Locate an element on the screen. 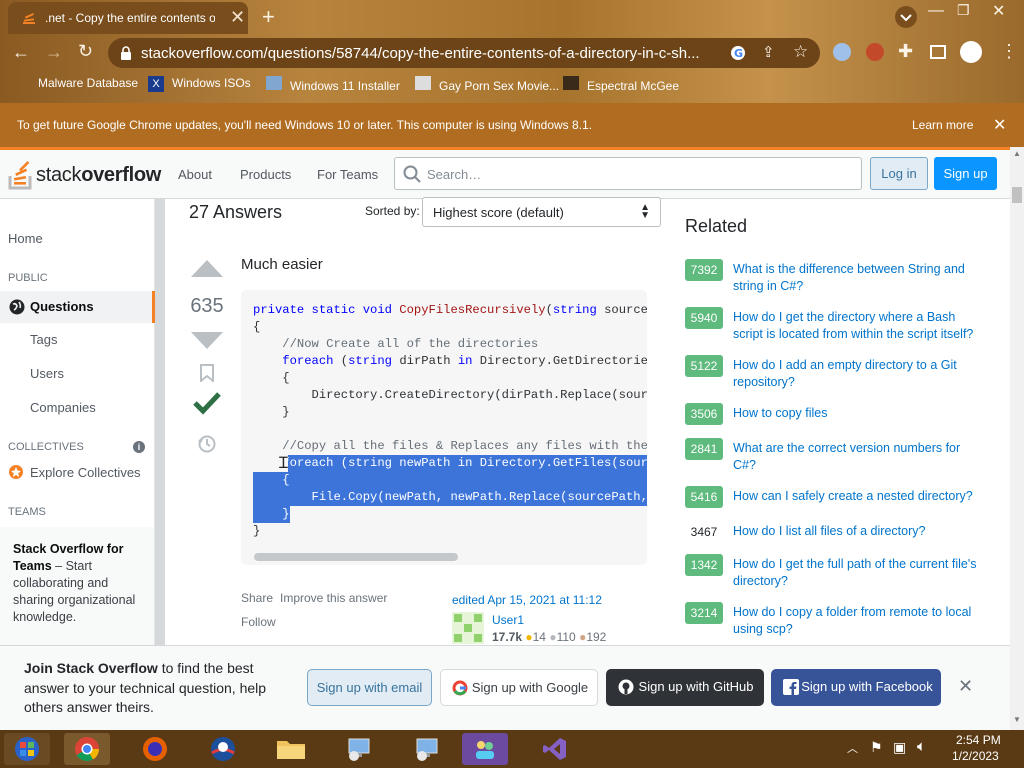  bookmark-item: Malware Database is located at coordinates (79, 83).